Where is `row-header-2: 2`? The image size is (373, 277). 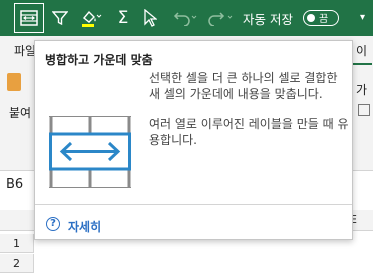 row-header-2: 2 is located at coordinates (17, 263).